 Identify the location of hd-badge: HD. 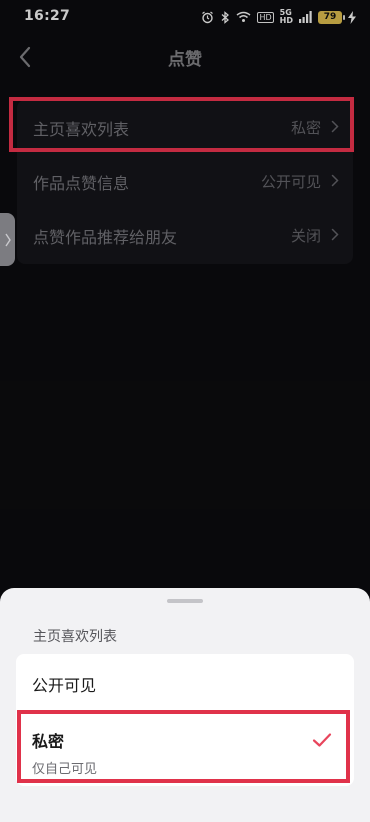
(265, 17).